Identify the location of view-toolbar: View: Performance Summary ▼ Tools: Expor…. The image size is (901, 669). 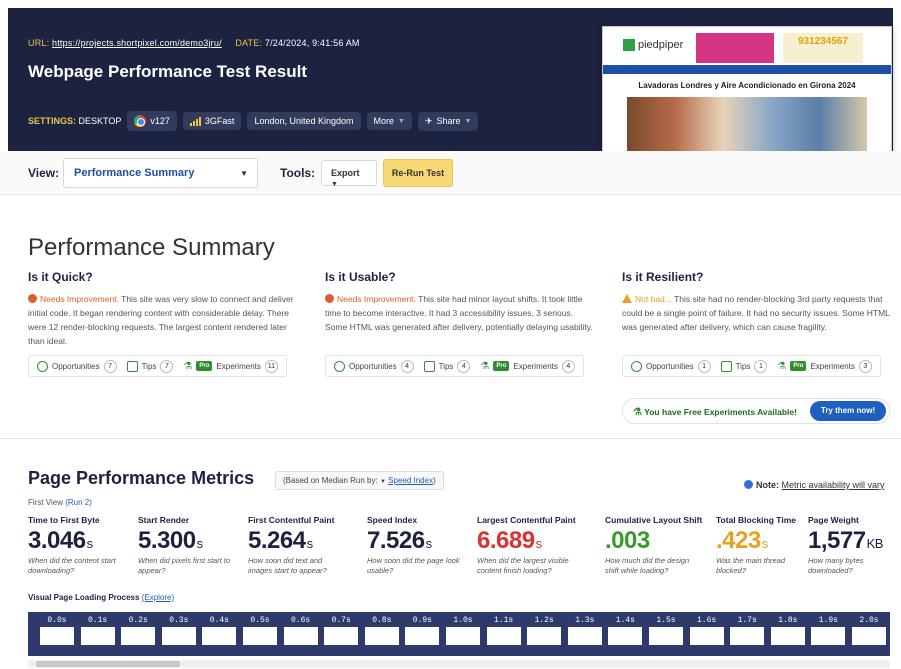
(450, 173).